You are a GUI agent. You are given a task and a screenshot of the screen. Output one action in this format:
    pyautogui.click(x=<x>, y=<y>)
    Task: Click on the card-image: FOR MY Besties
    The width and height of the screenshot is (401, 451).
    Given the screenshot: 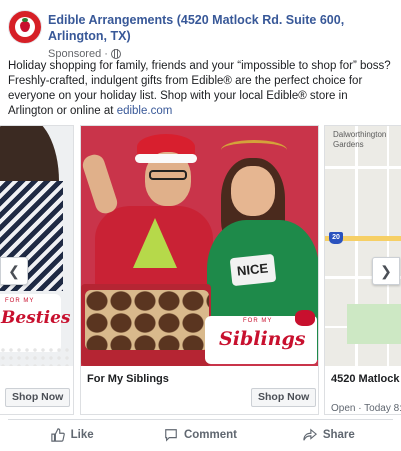 What is the action you would take?
    pyautogui.click(x=36, y=246)
    